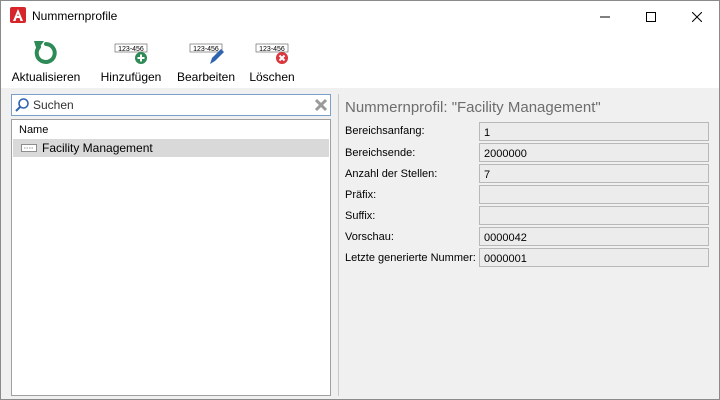  I want to click on app-logo-icon, so click(18, 15).